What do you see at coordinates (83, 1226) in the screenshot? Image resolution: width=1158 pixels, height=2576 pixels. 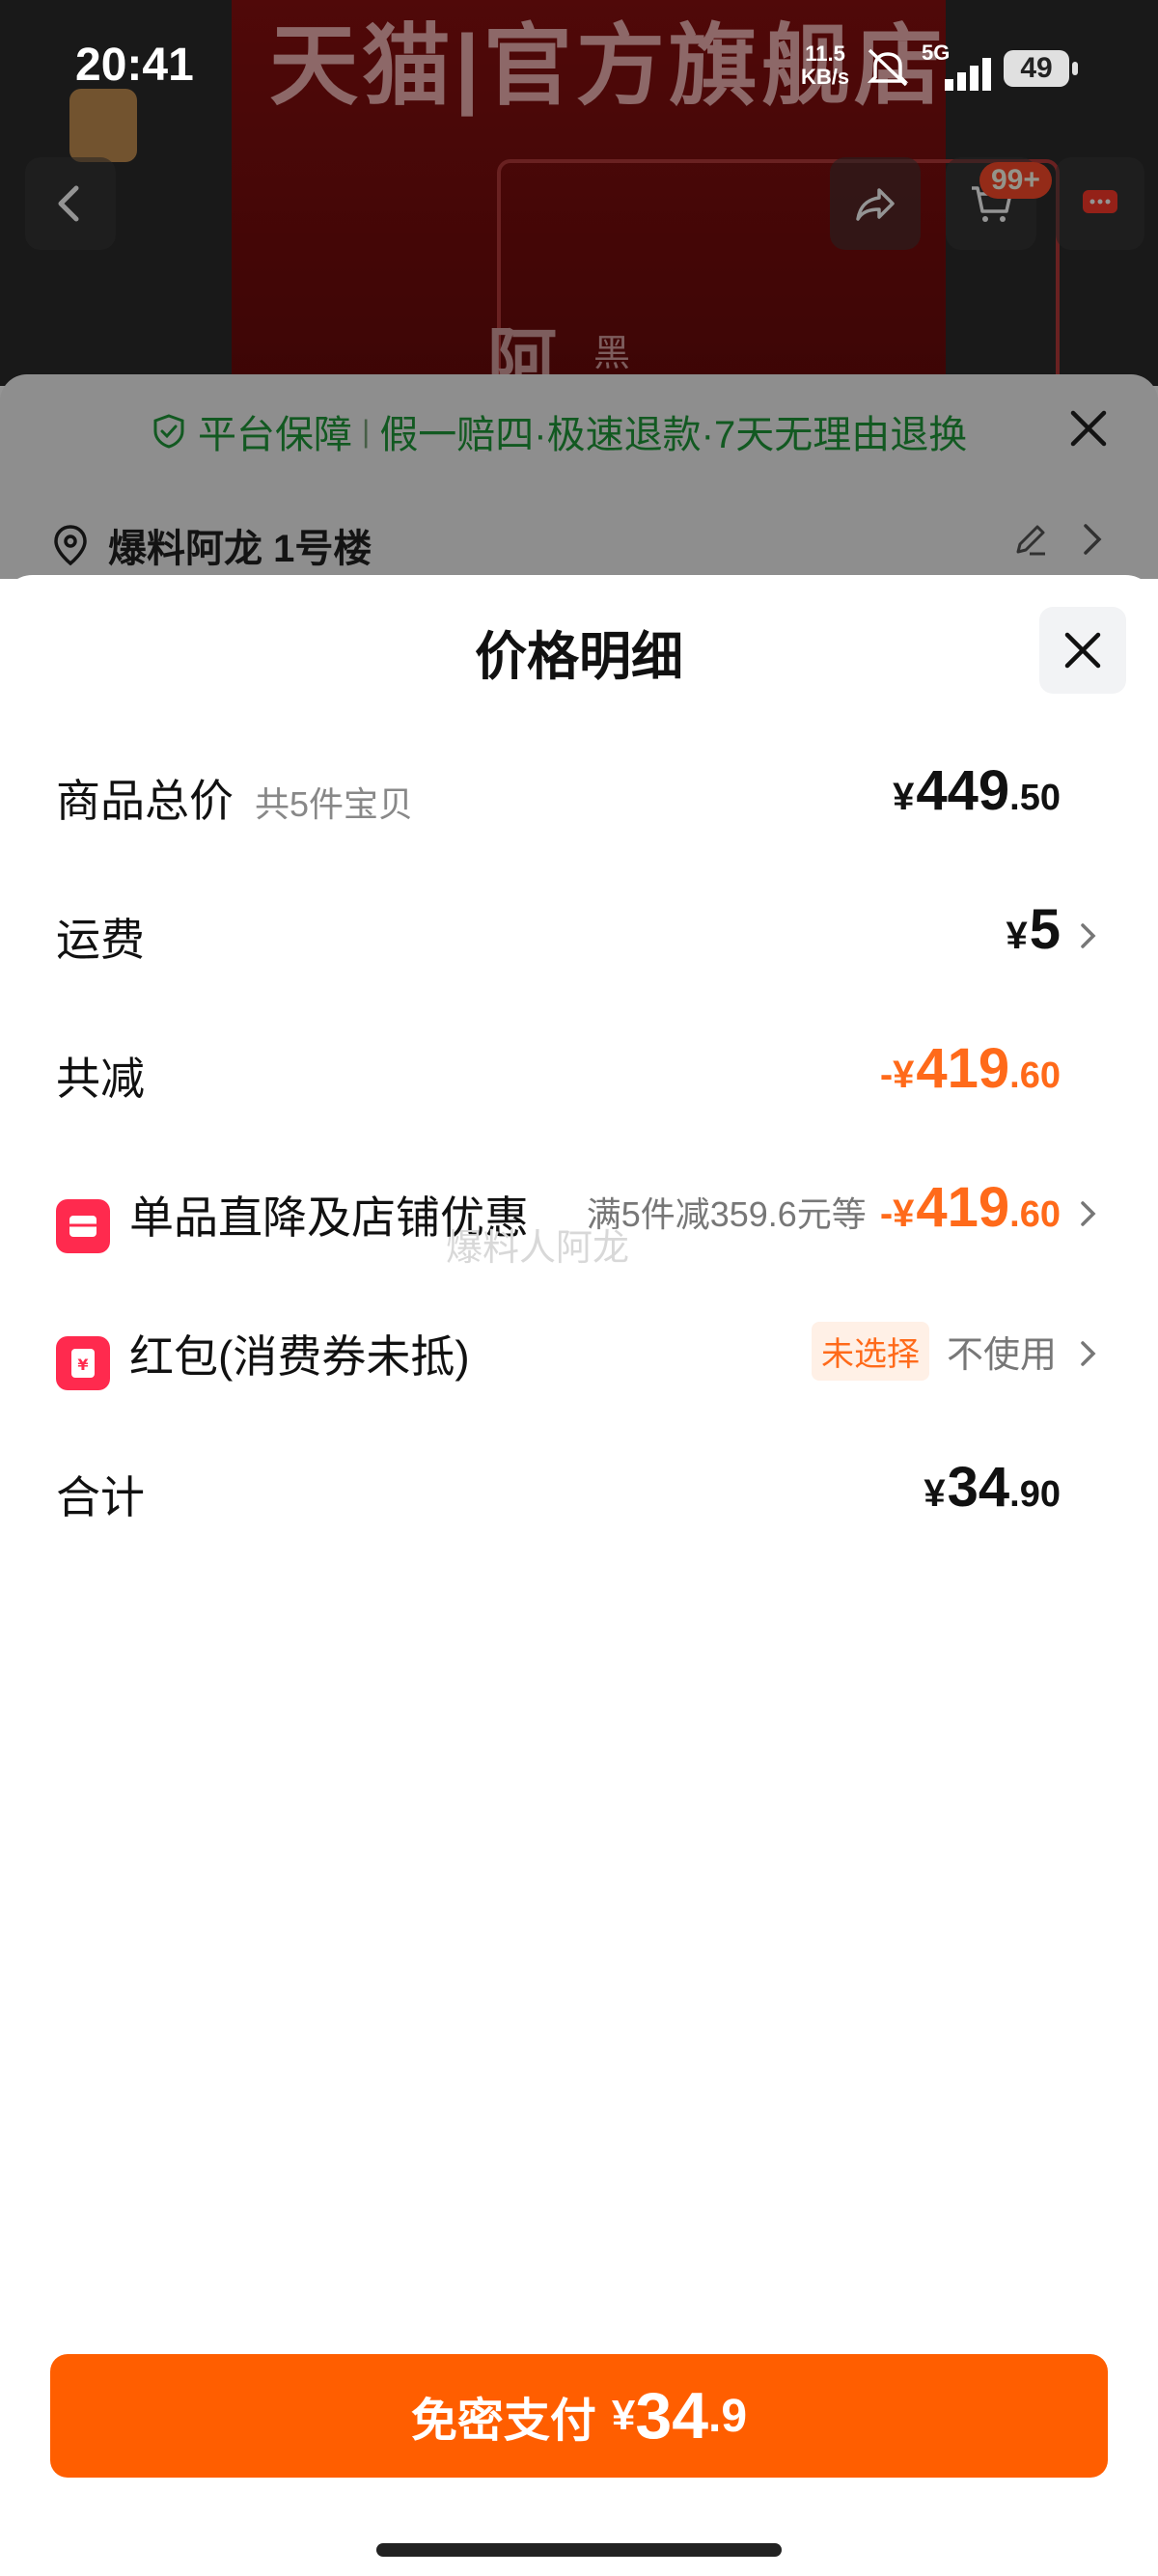 I see `store-discount-icon` at bounding box center [83, 1226].